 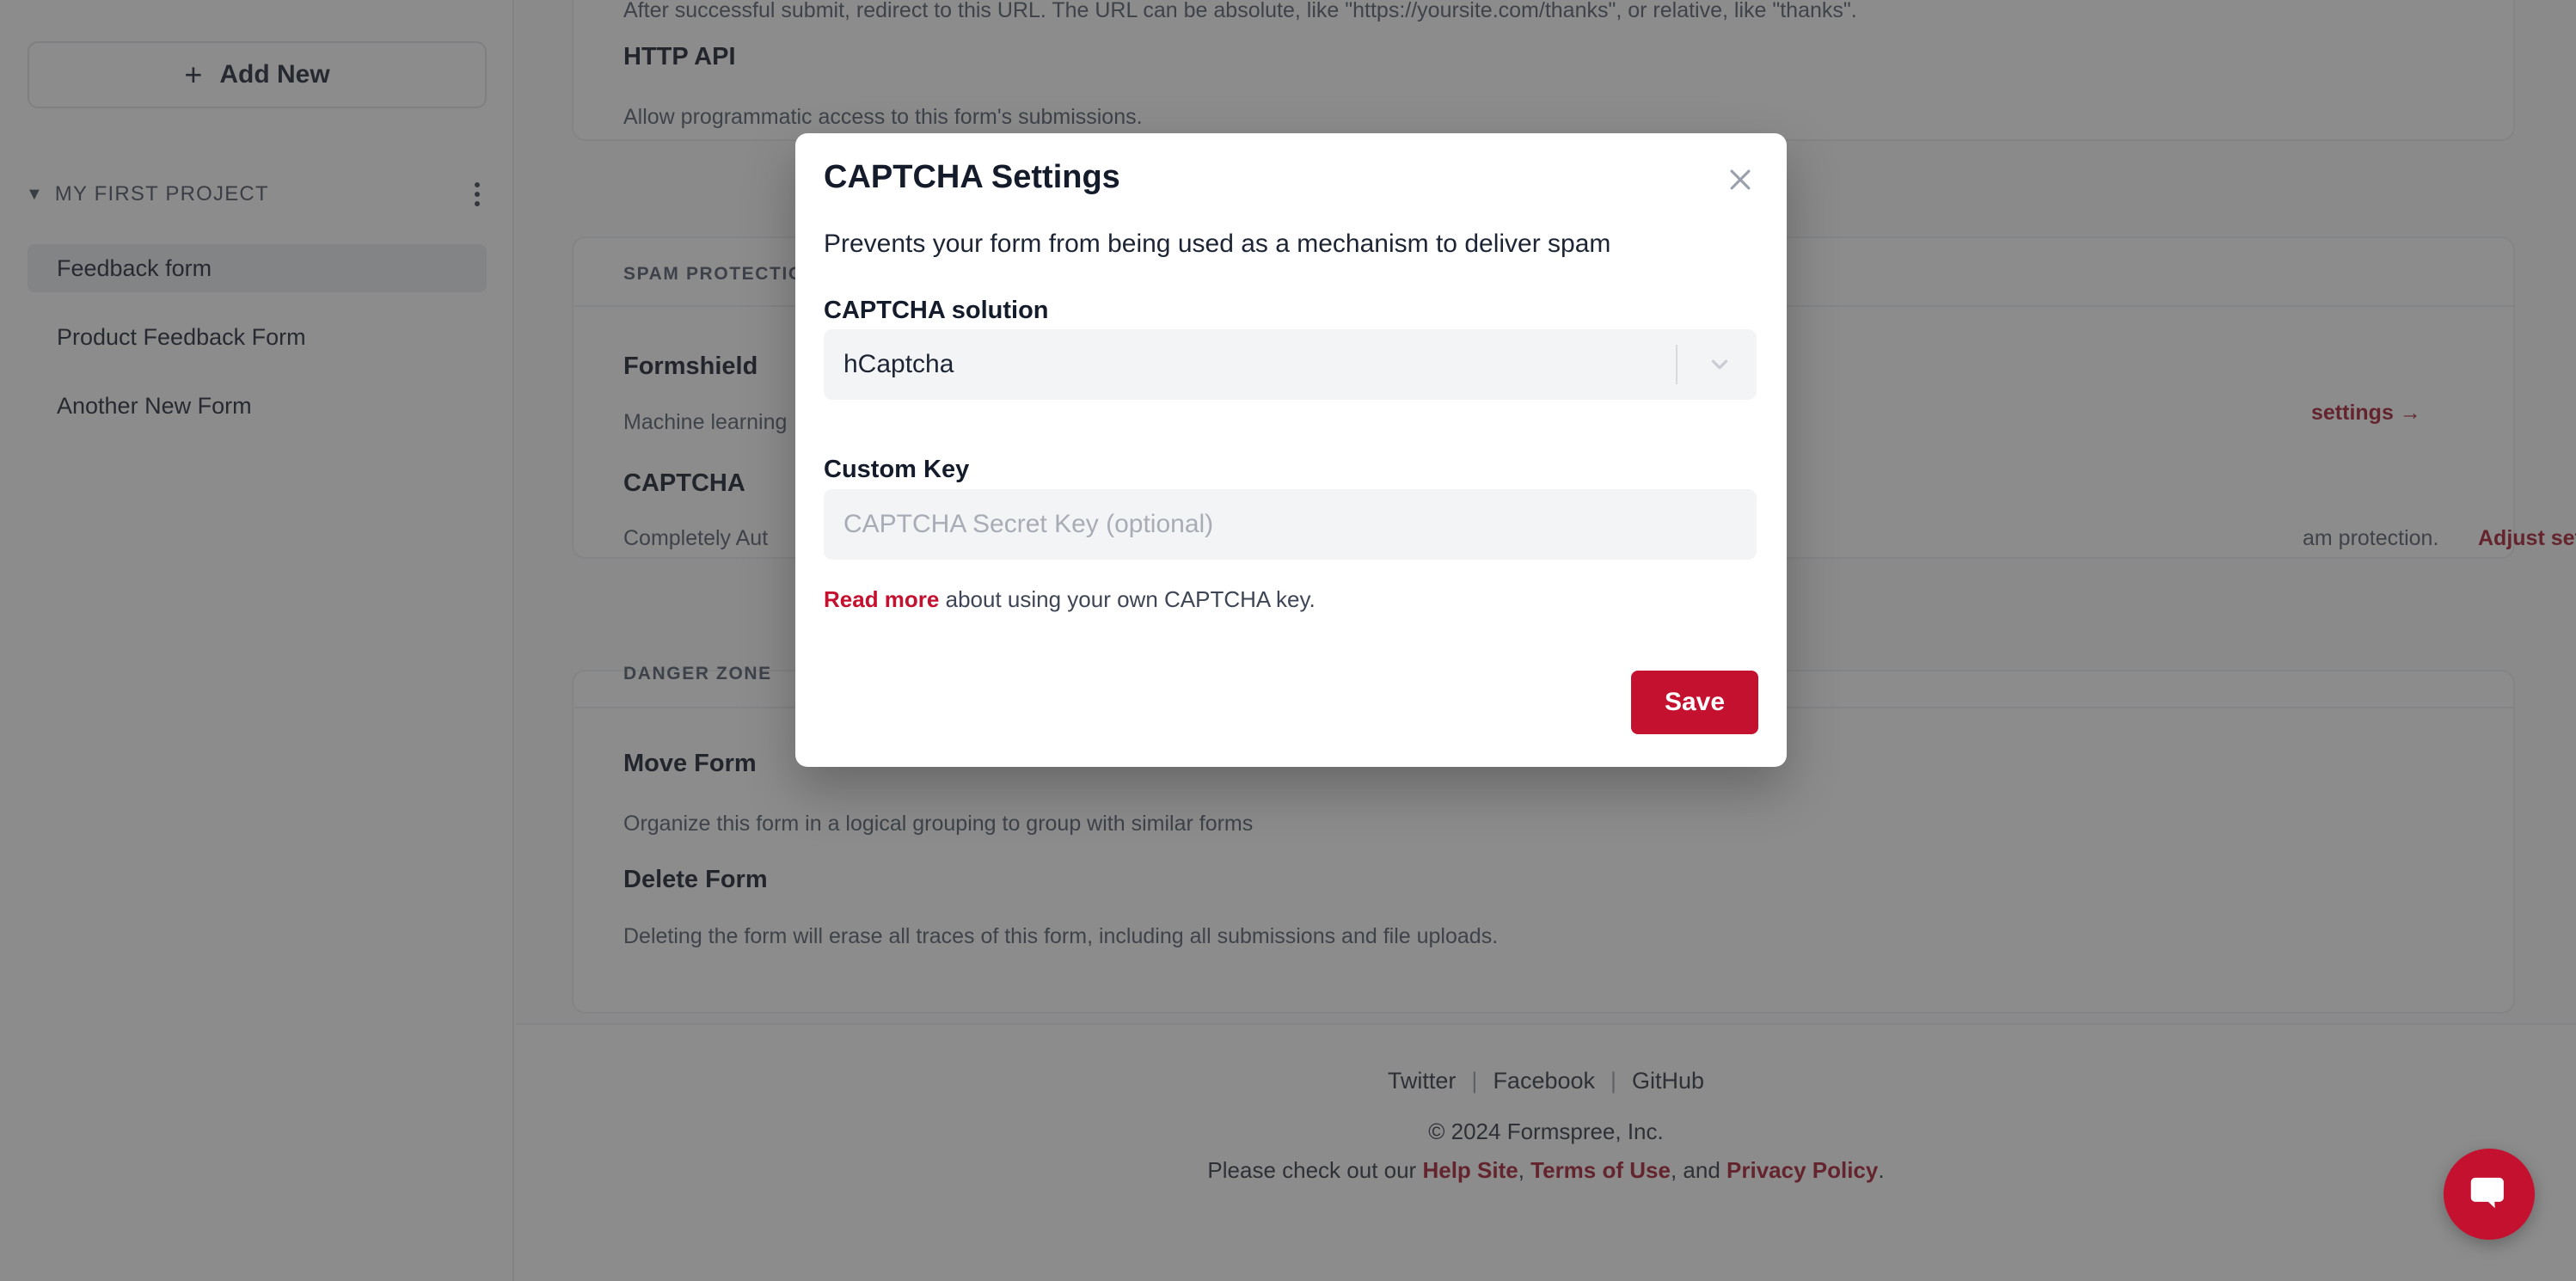 I want to click on custom-key-input, so click(x=1290, y=524).